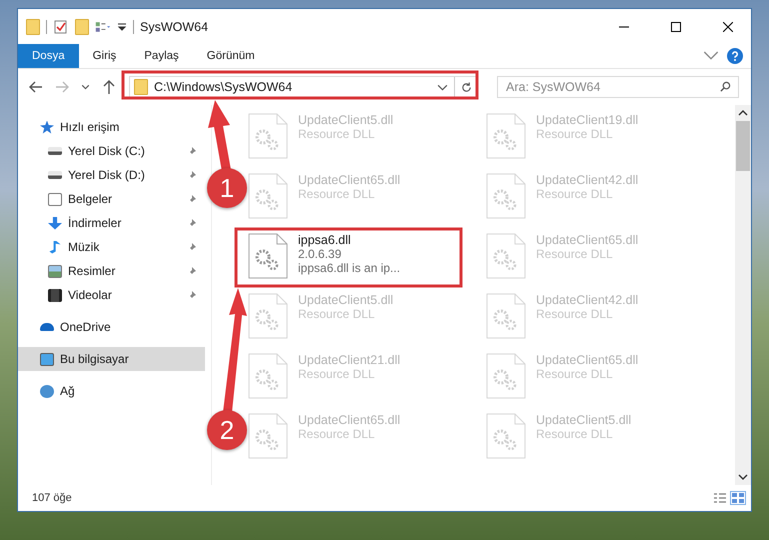  What do you see at coordinates (111, 327) in the screenshot?
I see `sidebar-item: OneDrive` at bounding box center [111, 327].